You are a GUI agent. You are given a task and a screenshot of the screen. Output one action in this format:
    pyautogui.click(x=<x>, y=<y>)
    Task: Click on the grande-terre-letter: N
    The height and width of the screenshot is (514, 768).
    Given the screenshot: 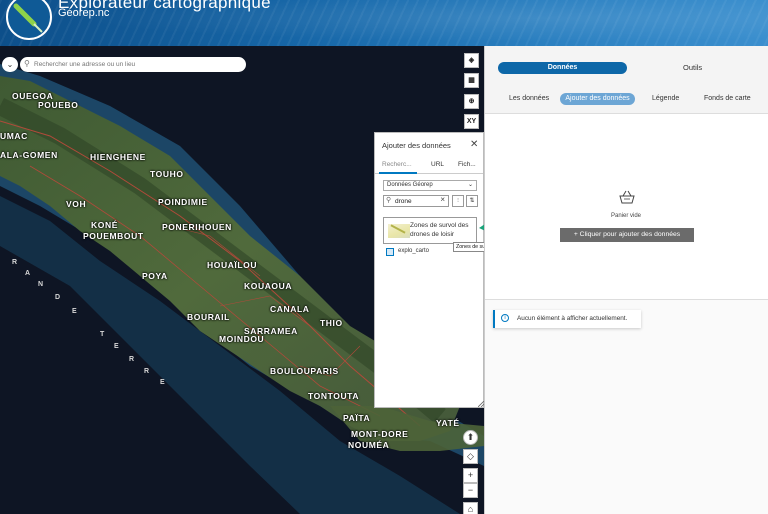 What is the action you would take?
    pyautogui.click(x=41, y=284)
    